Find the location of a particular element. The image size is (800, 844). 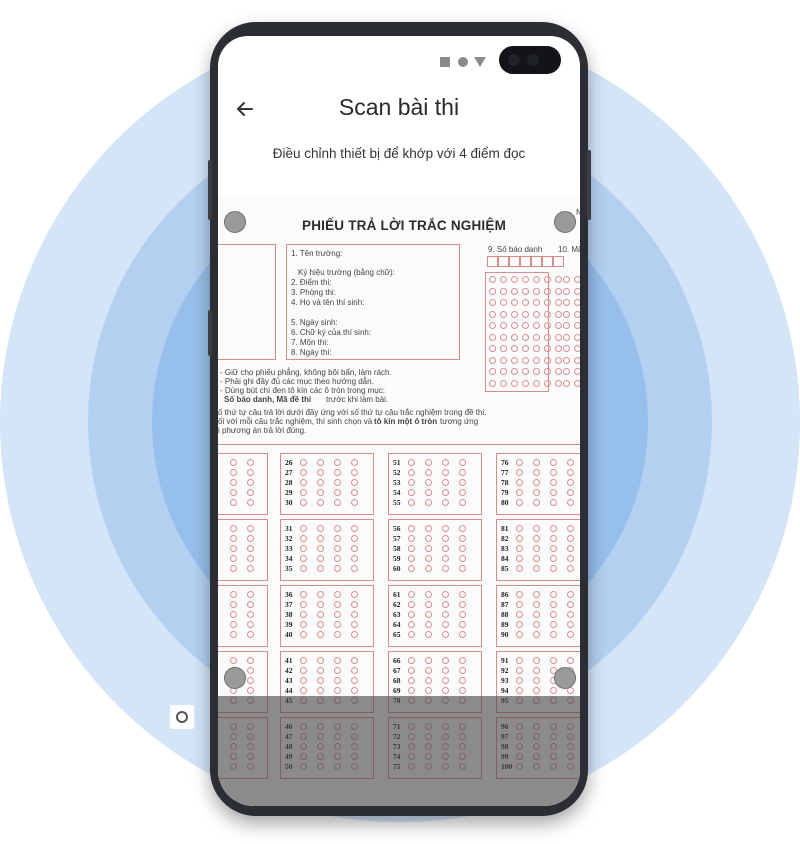

corner-marker-bottom-right is located at coordinates (565, 678).